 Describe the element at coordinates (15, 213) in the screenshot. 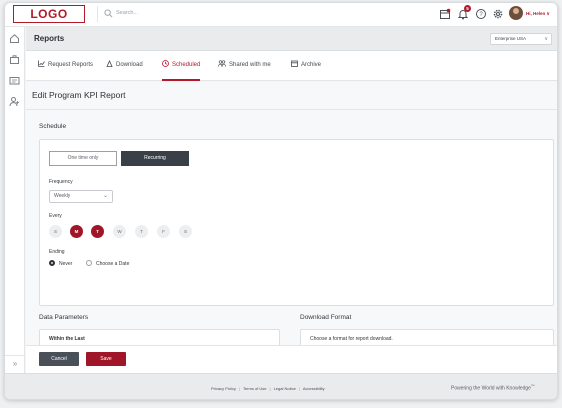

I see `side-rail: »` at that location.